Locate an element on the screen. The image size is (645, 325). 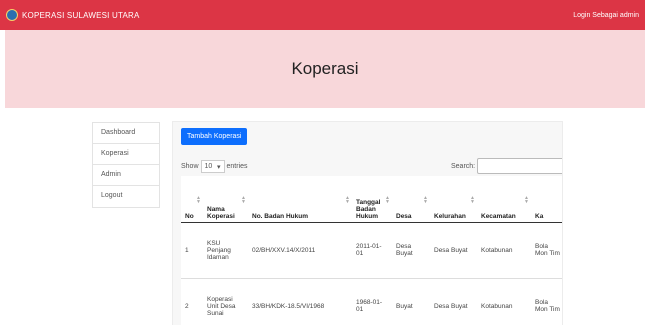
cell-nama: Koperasi Unit Desa Sunai is located at coordinates (225, 301).